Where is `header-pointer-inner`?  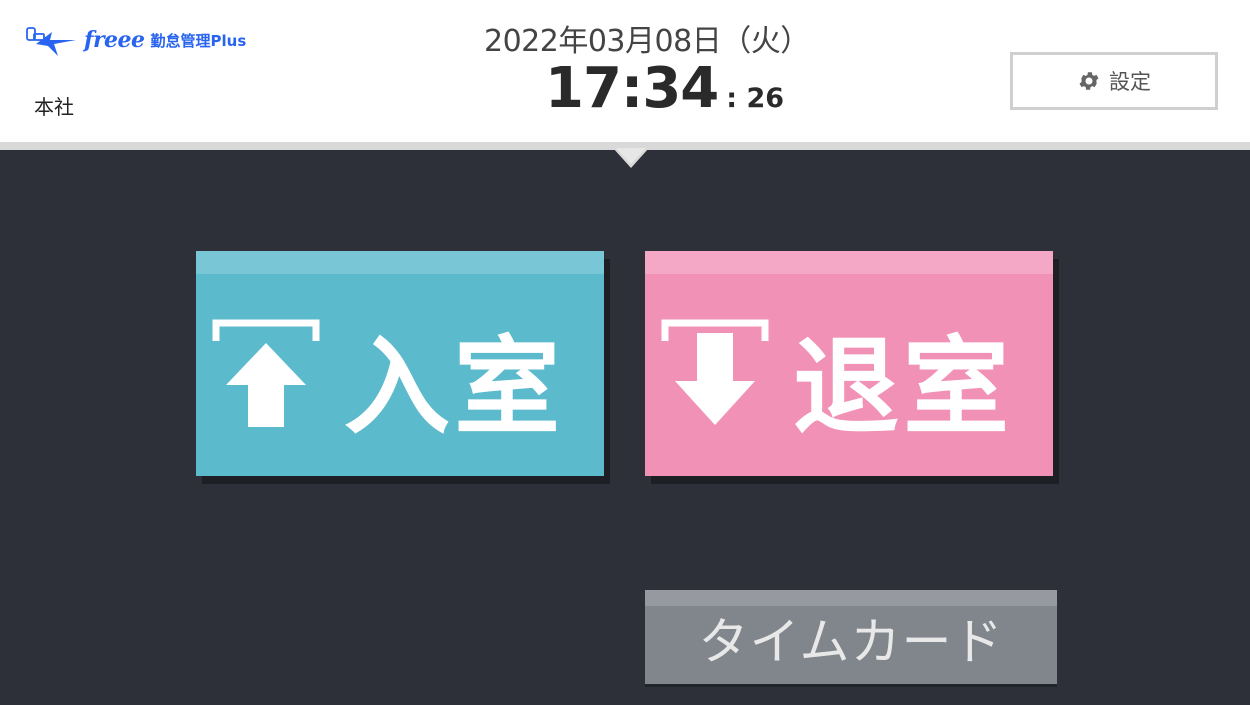
header-pointer-inner is located at coordinates (631, 156).